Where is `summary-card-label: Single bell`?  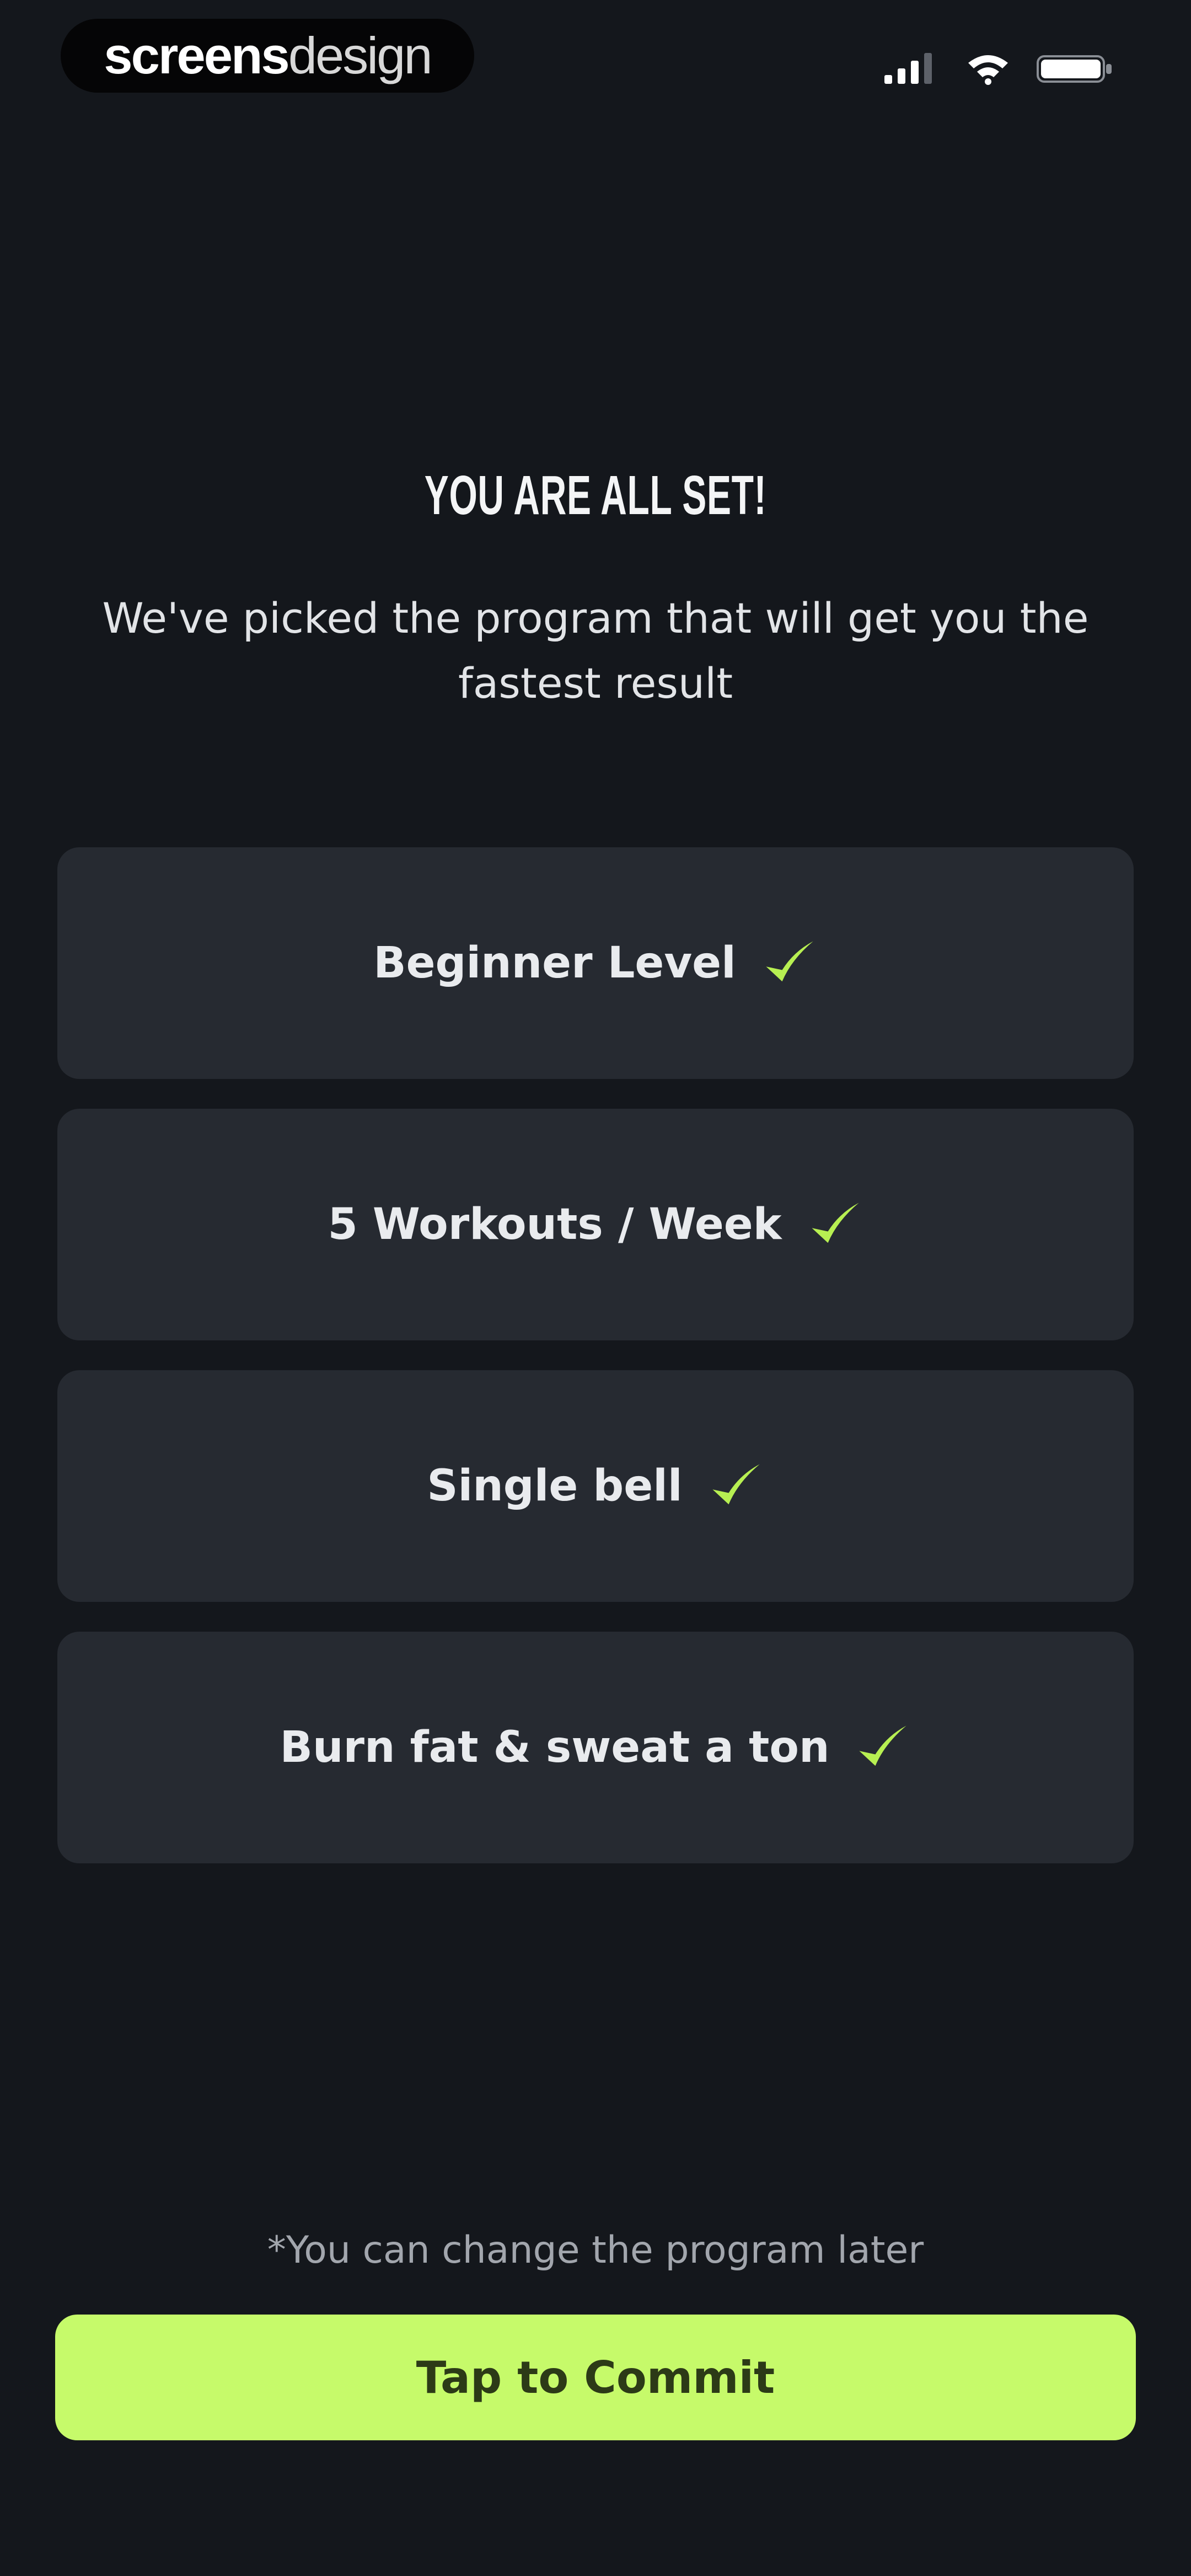
summary-card-label: Single bell is located at coordinates (555, 1486).